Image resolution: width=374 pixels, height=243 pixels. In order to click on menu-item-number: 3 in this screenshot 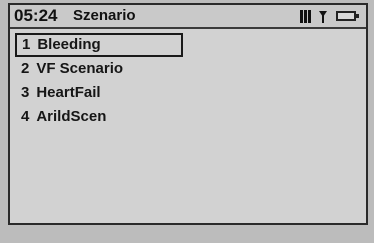, I will do `click(25, 92)`.